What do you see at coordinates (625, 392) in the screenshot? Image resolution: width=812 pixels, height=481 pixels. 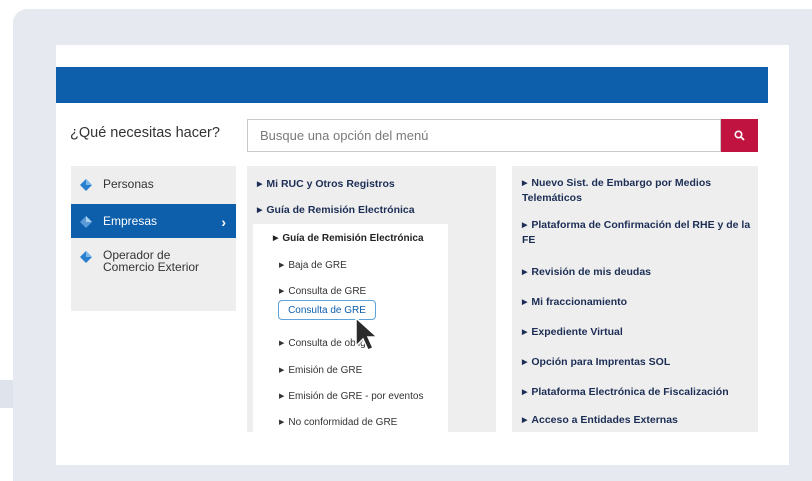 I see `menu-item-fiscalizacion: ▶ Plataforma Electrónica de Fiscalización` at bounding box center [625, 392].